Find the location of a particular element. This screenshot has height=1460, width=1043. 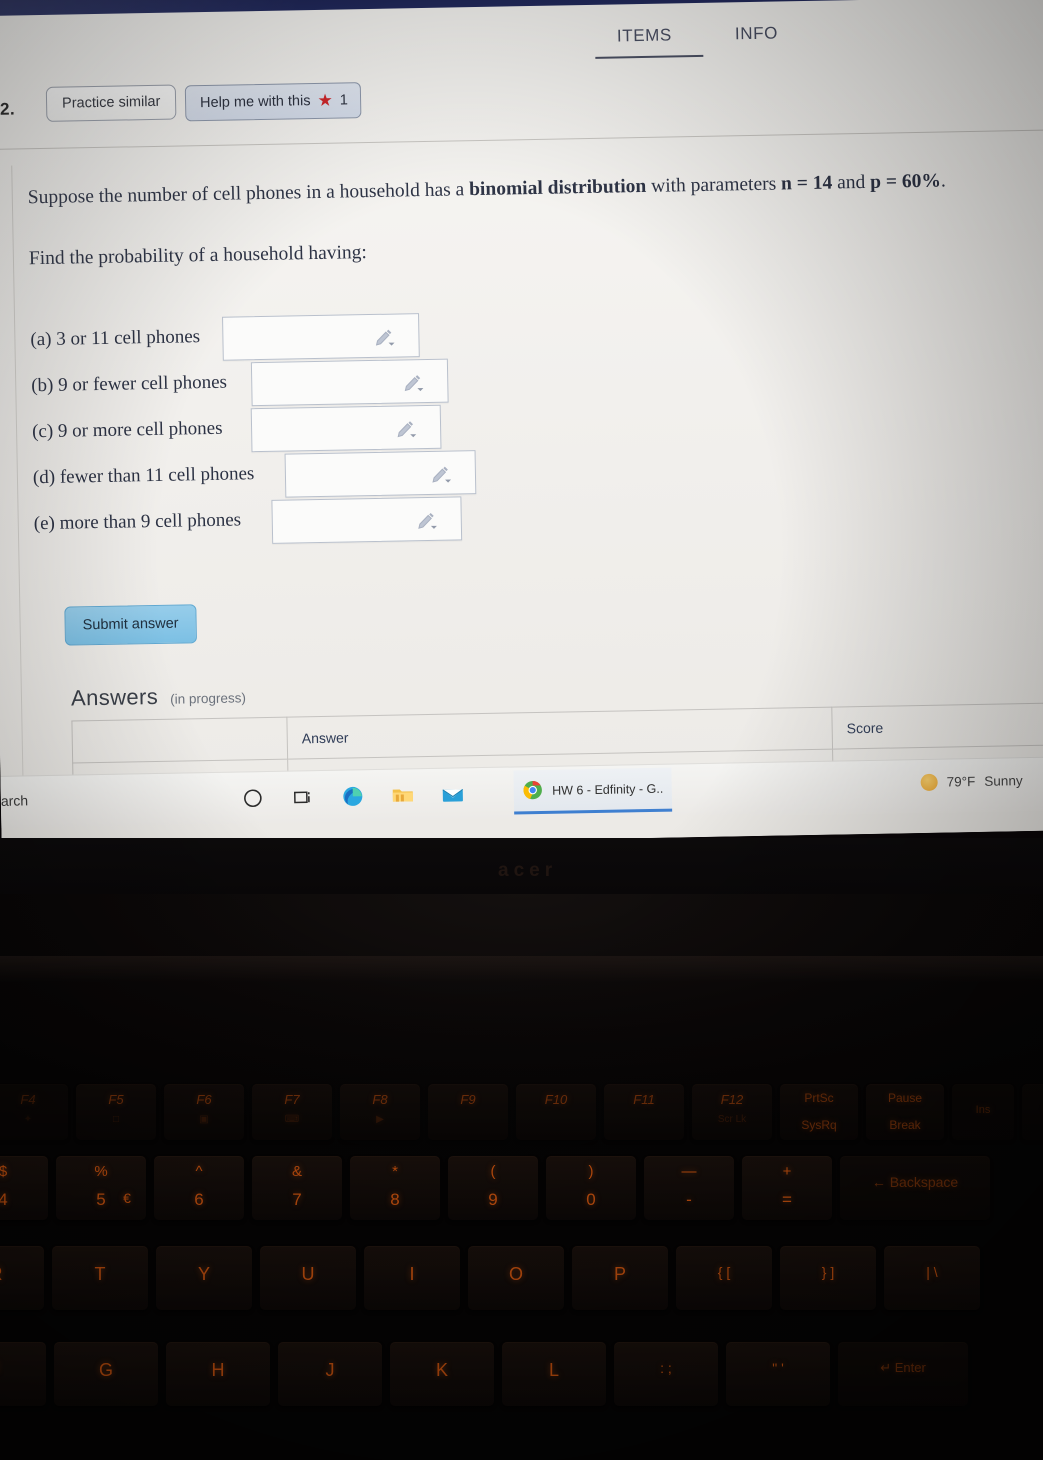

answer-input-c is located at coordinates (346, 428).